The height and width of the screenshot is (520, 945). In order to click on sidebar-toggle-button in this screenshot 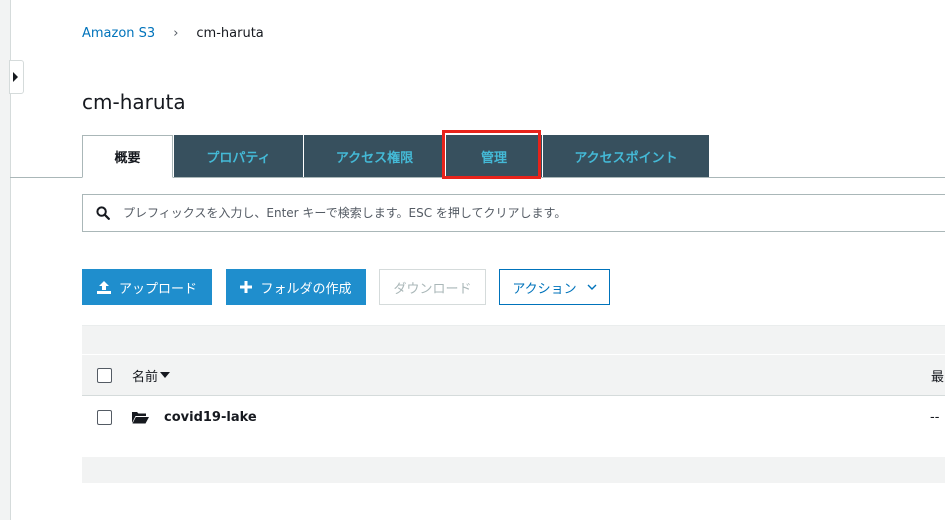, I will do `click(16, 77)`.